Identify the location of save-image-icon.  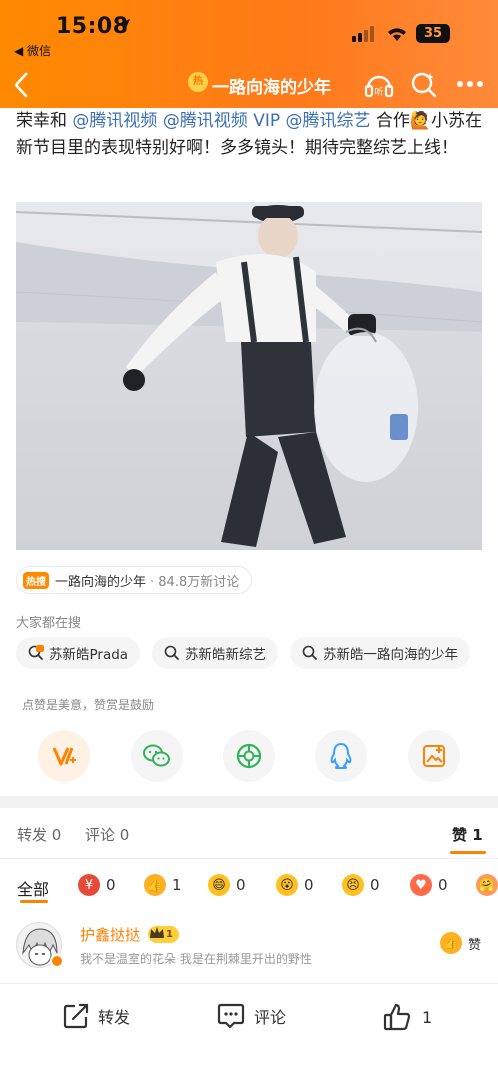
(434, 756).